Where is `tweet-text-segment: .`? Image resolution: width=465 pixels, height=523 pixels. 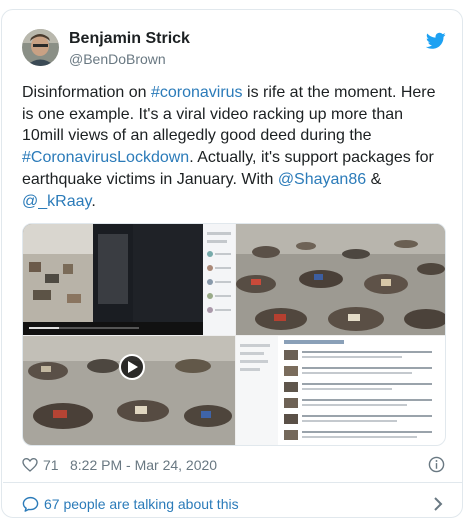
tweet-text-segment: . is located at coordinates (93, 201).